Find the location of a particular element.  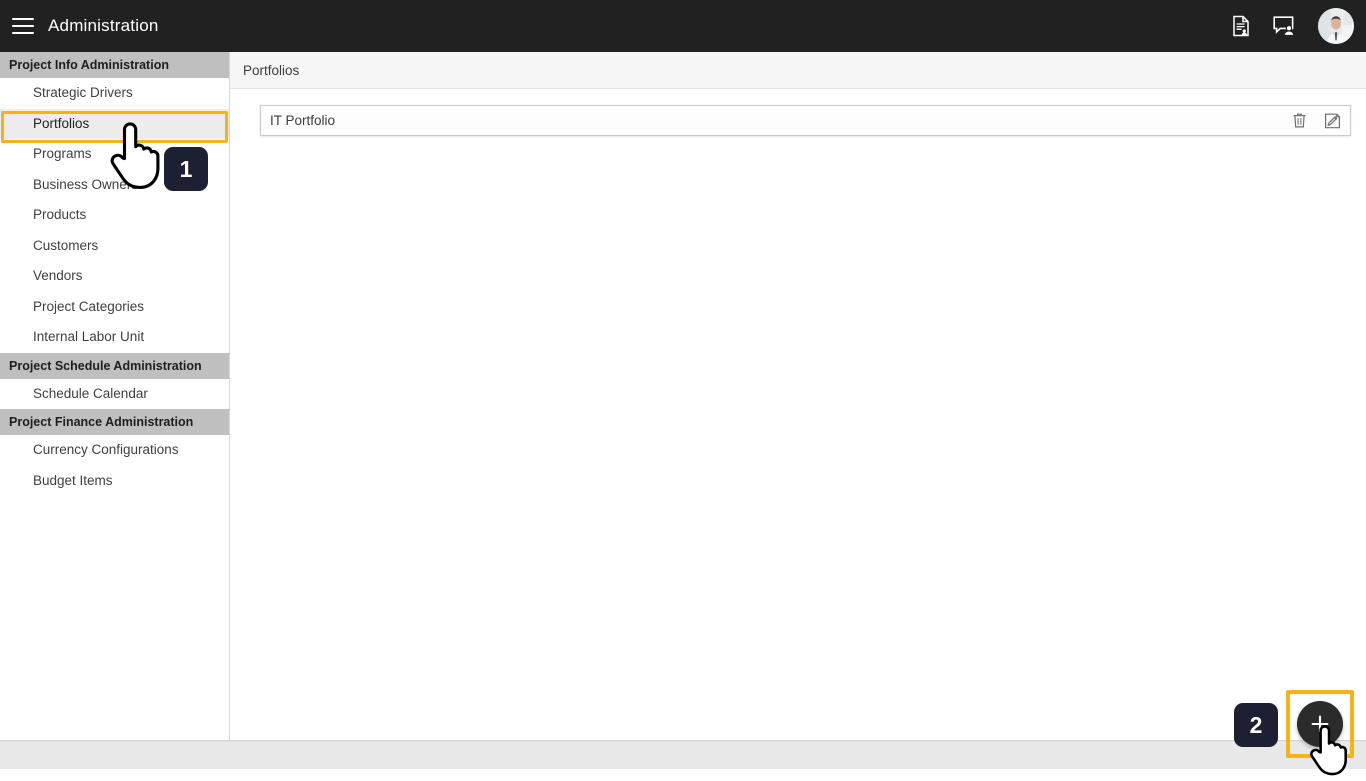

breadcrumb: Portfolios is located at coordinates (798, 70).